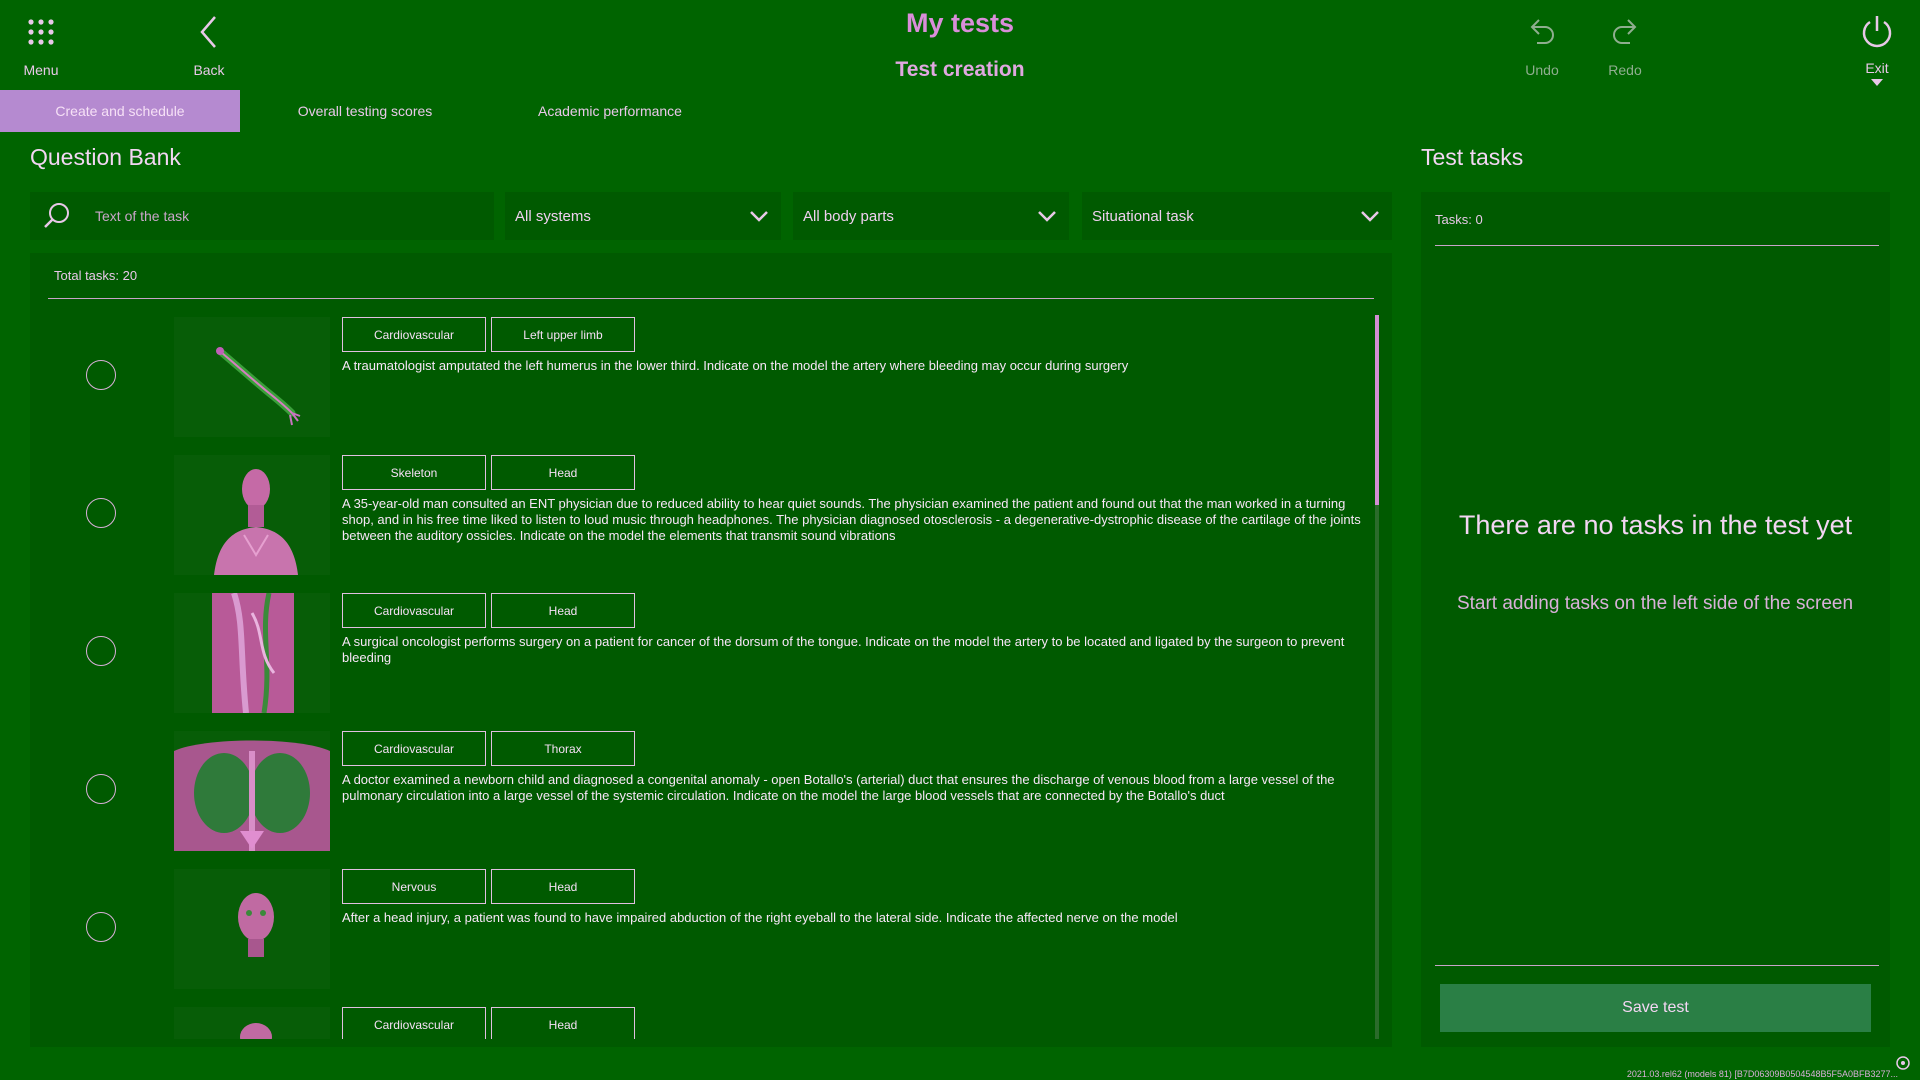 The width and height of the screenshot is (1920, 1080). Describe the element at coordinates (610, 111) in the screenshot. I see `tab-academic-performance: Academic performance` at that location.